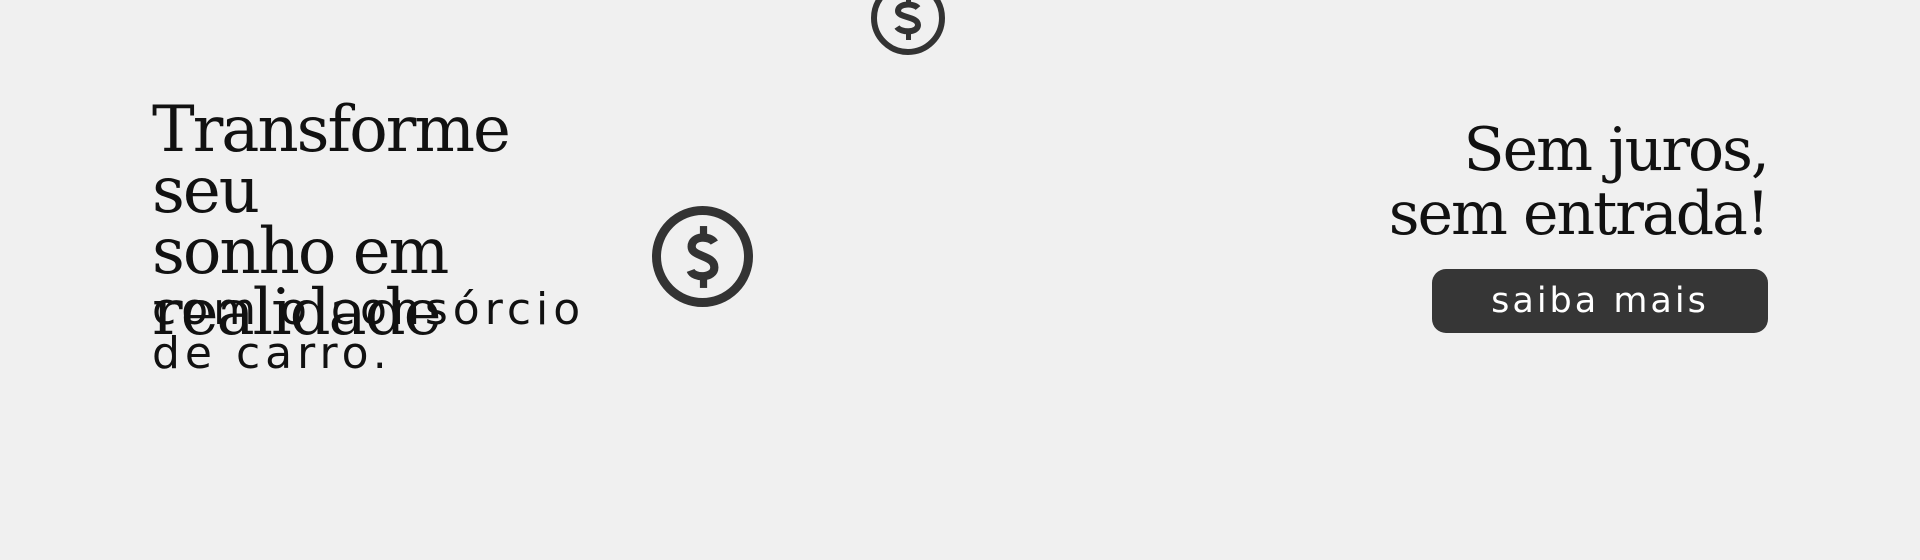 This screenshot has width=1920, height=560. Describe the element at coordinates (331, 160) in the screenshot. I see `hero-title-line-1: Transforme seu` at that location.